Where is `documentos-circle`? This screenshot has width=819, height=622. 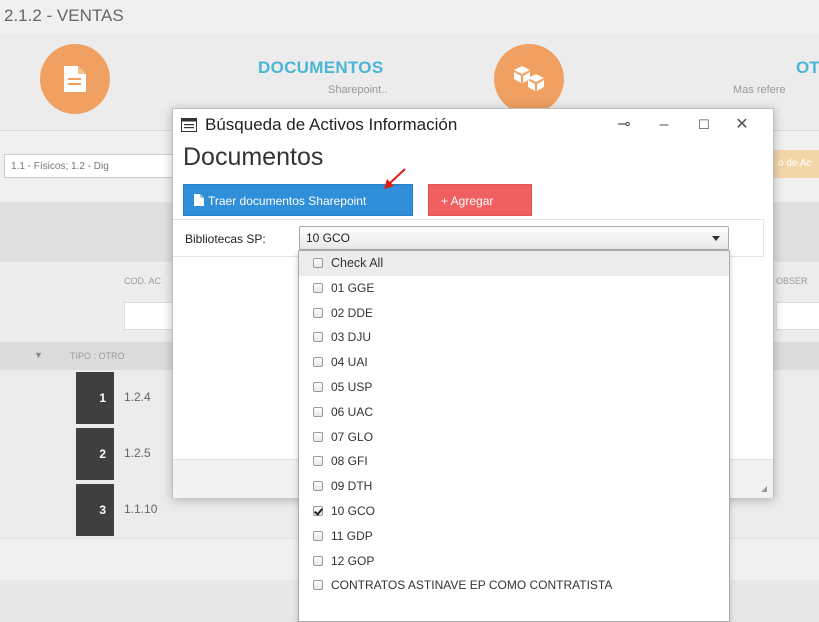 documentos-circle is located at coordinates (75, 79).